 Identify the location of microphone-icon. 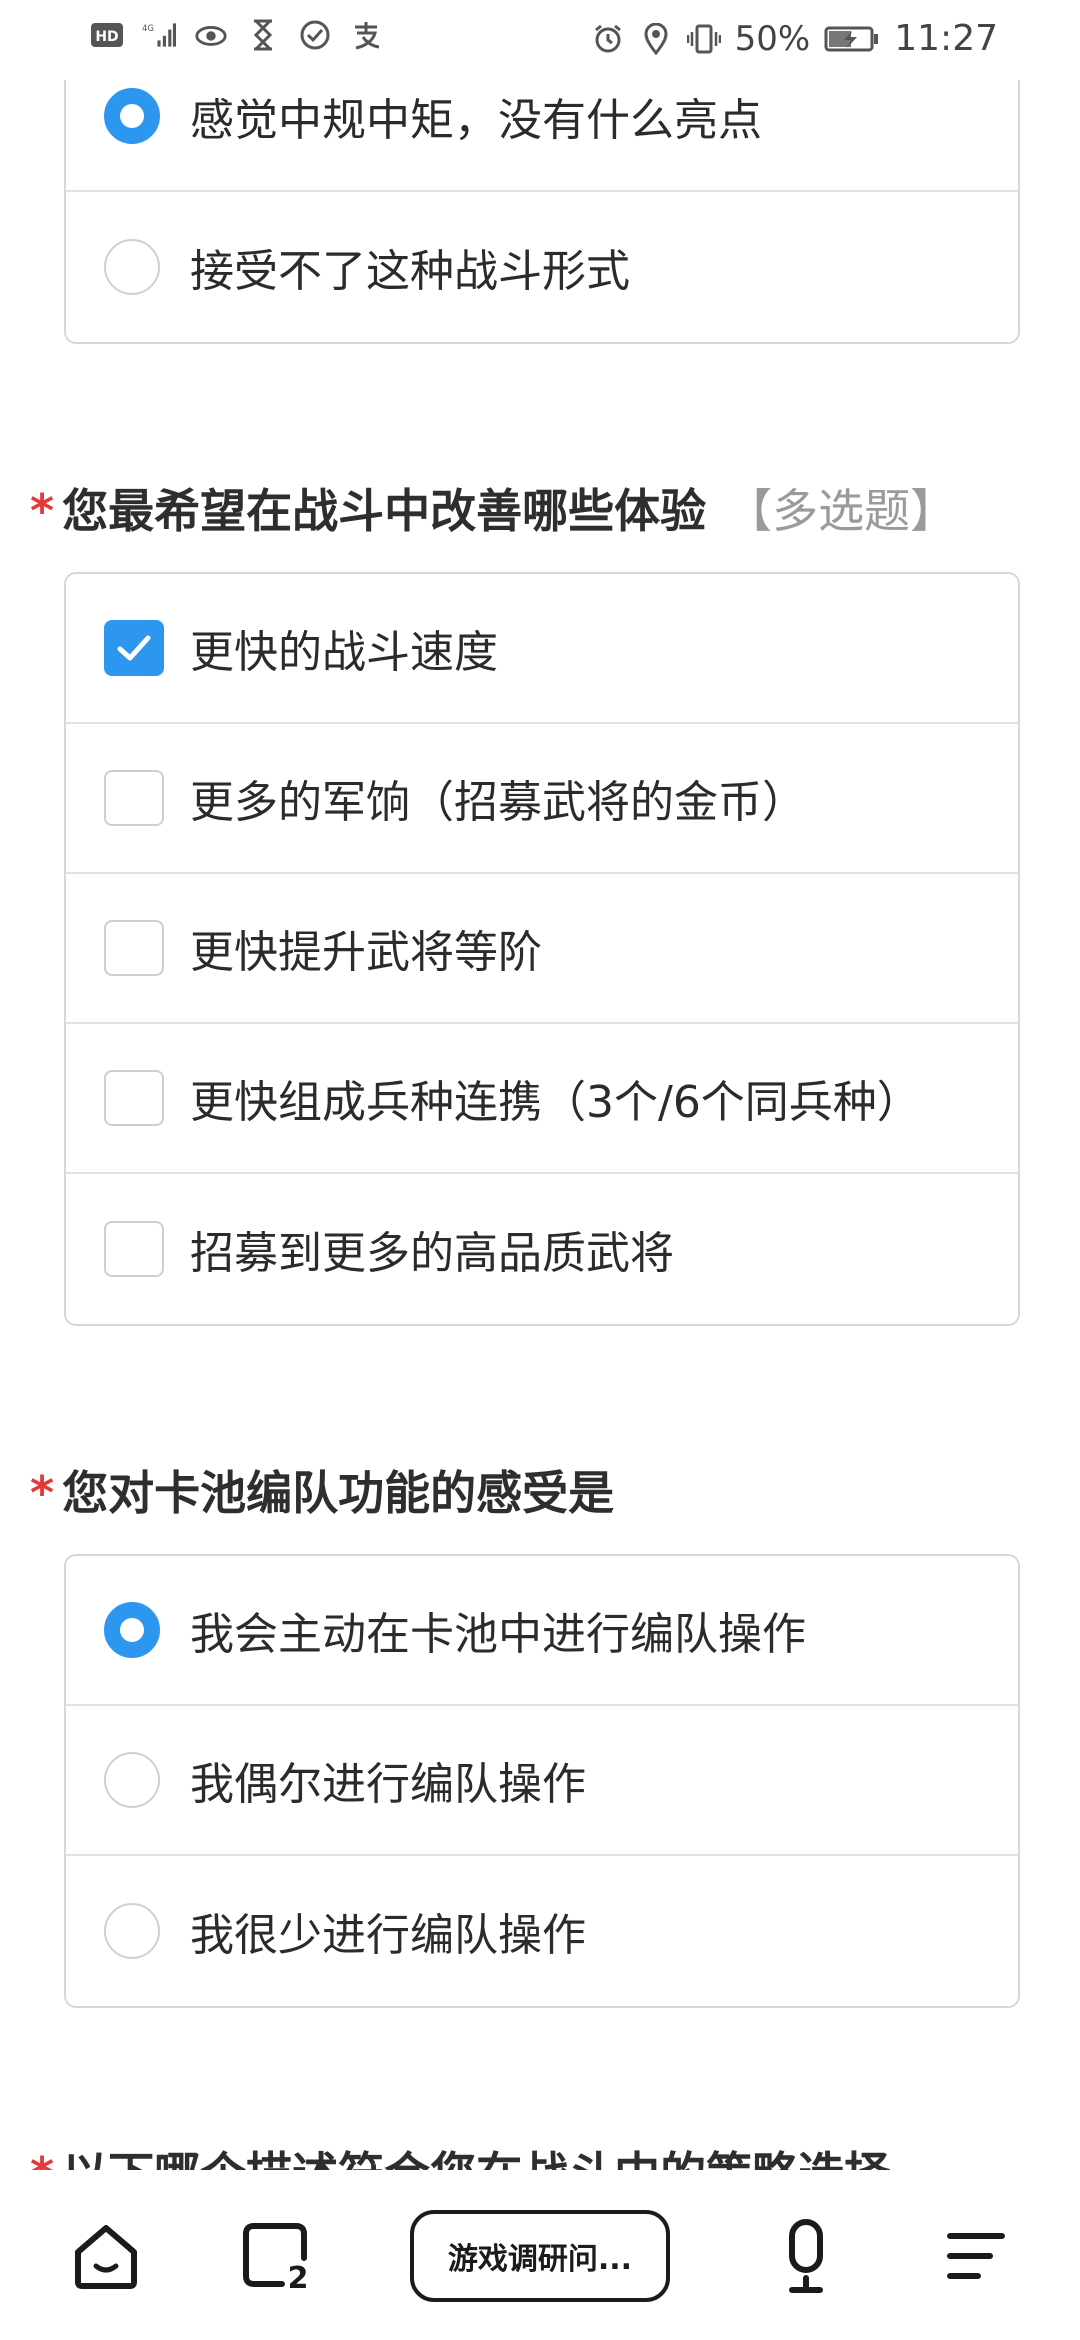
(806, 2256).